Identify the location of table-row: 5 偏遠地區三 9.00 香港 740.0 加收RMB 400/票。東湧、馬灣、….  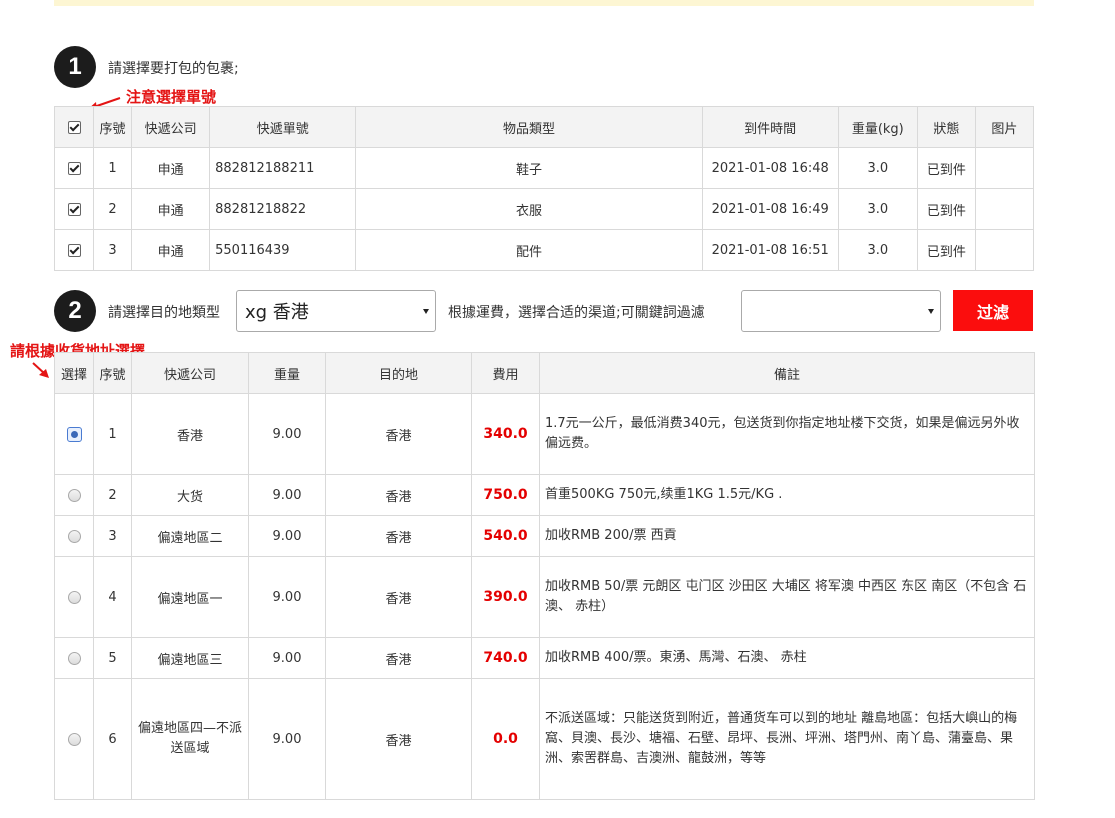
(544, 658).